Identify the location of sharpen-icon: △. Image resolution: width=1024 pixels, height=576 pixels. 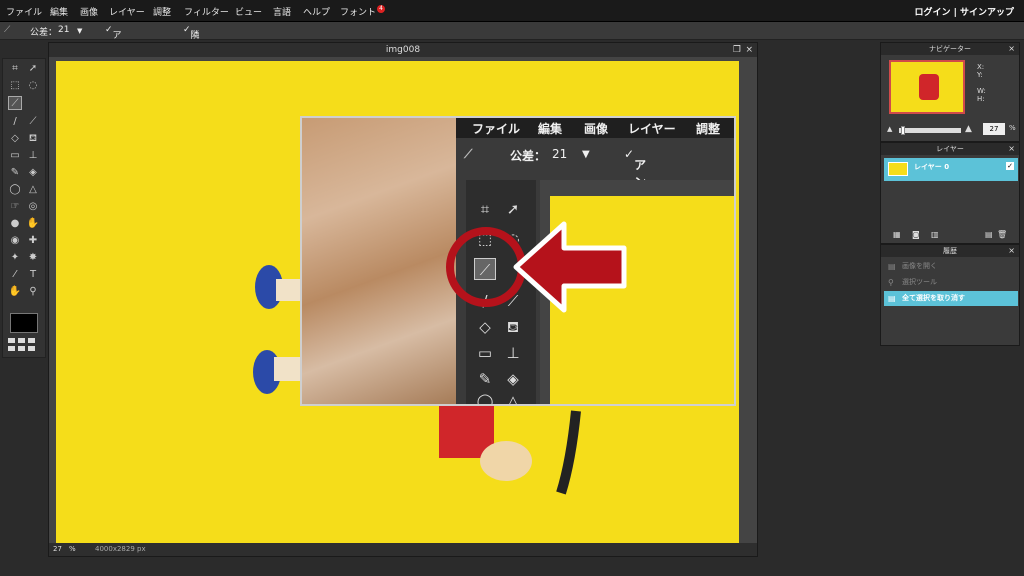
(33, 190).